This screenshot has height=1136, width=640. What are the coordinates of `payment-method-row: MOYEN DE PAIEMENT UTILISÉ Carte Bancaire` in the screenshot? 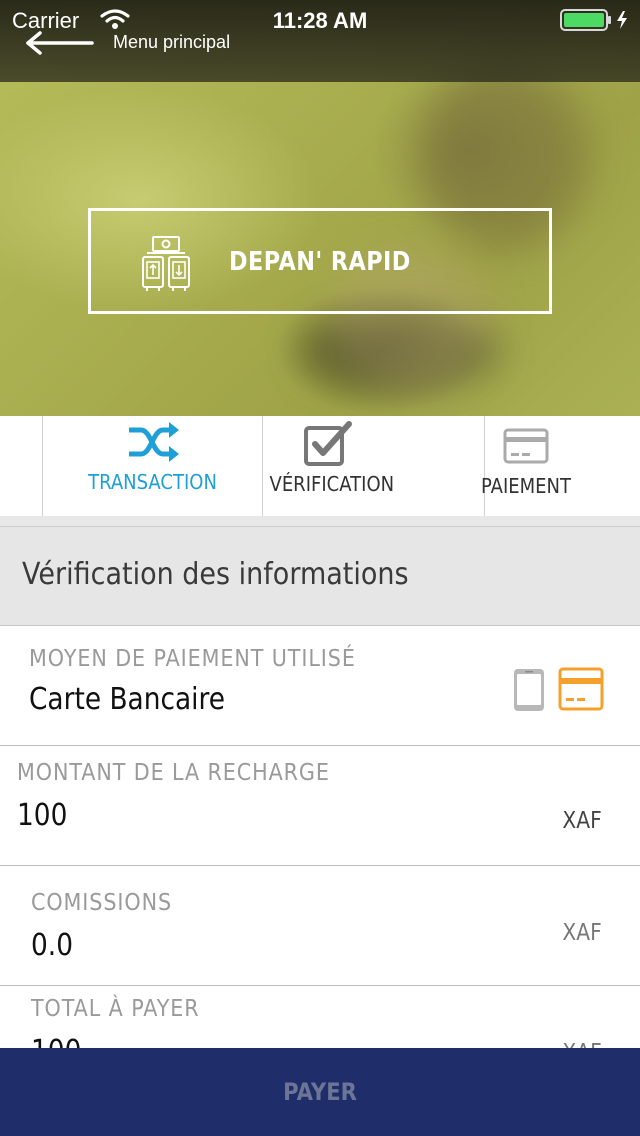 It's located at (320, 686).